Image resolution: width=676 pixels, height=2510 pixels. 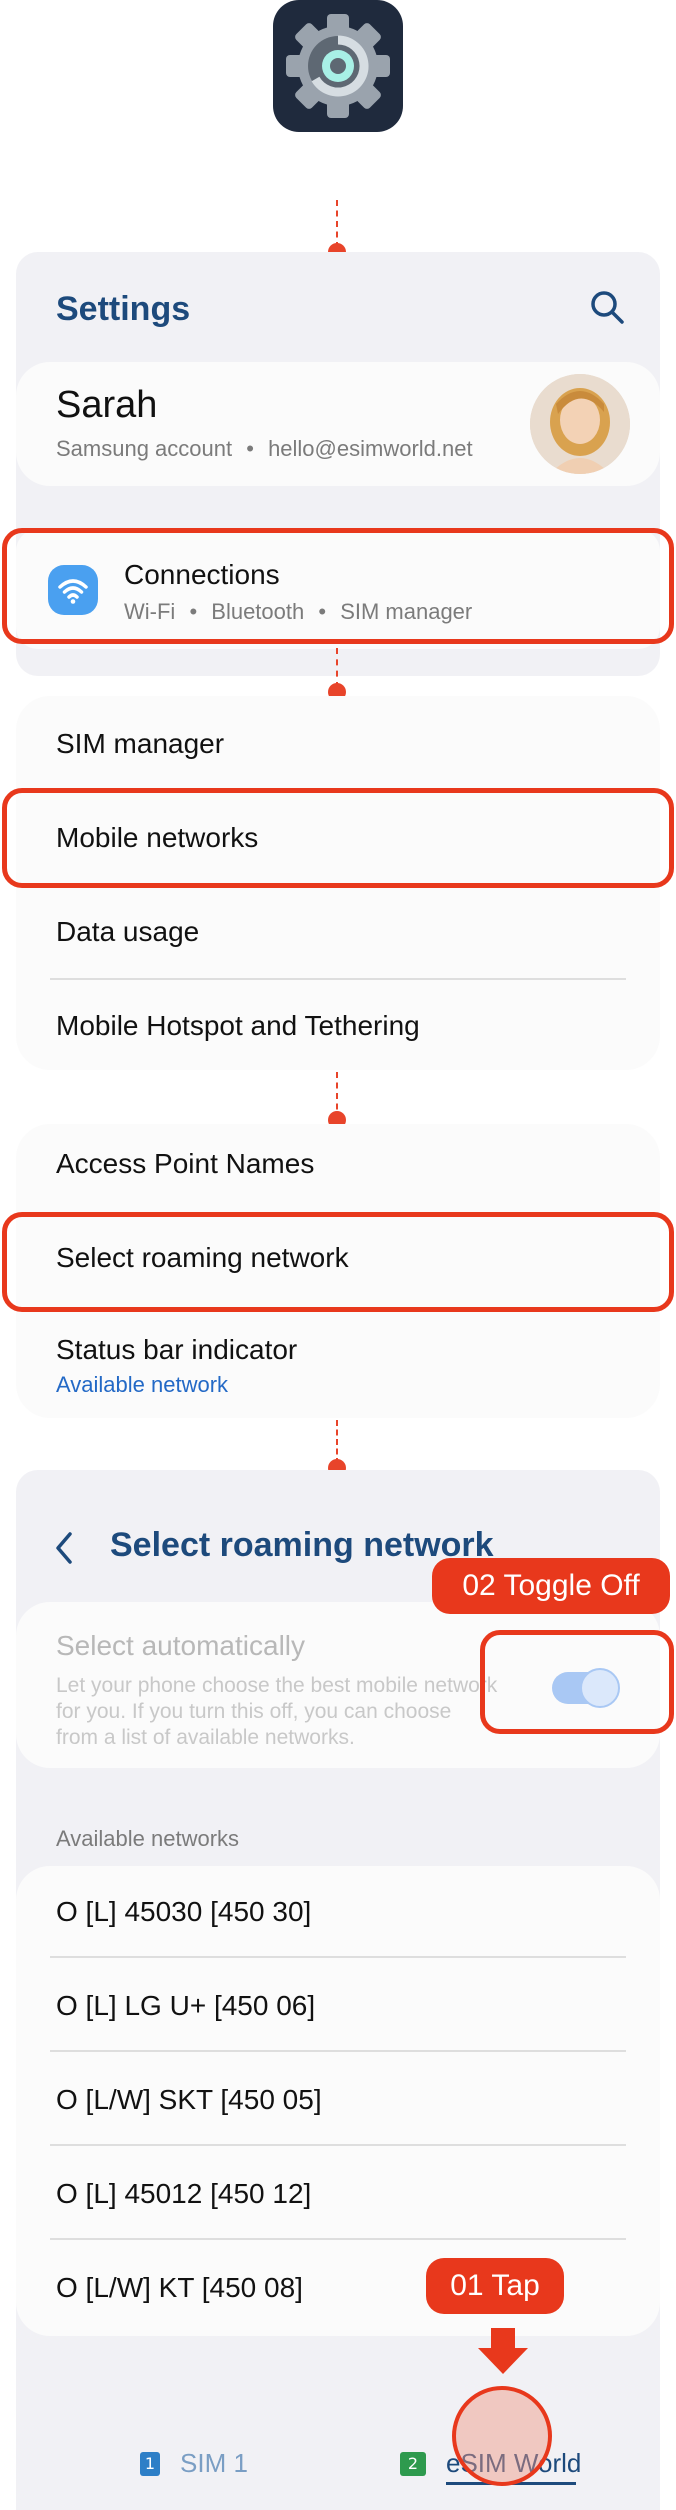 What do you see at coordinates (181, 1645) in the screenshot?
I see `select-automatically-label: Select automatically` at bounding box center [181, 1645].